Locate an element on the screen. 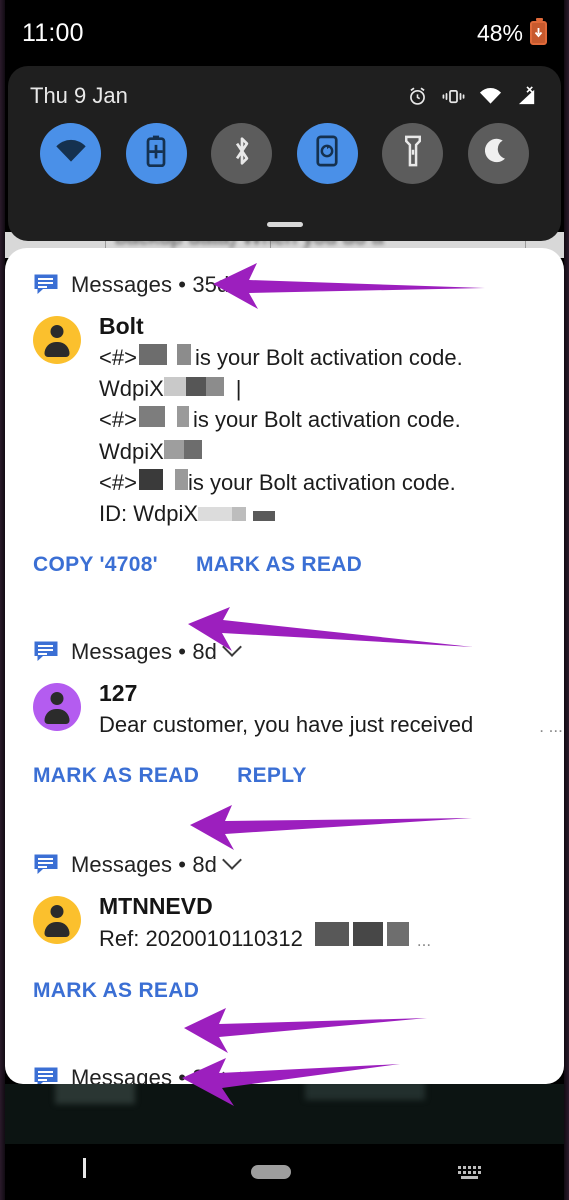 The height and width of the screenshot is (1200, 569). quick-settings-header: Thu 9 Jan is located at coordinates (284, 87).